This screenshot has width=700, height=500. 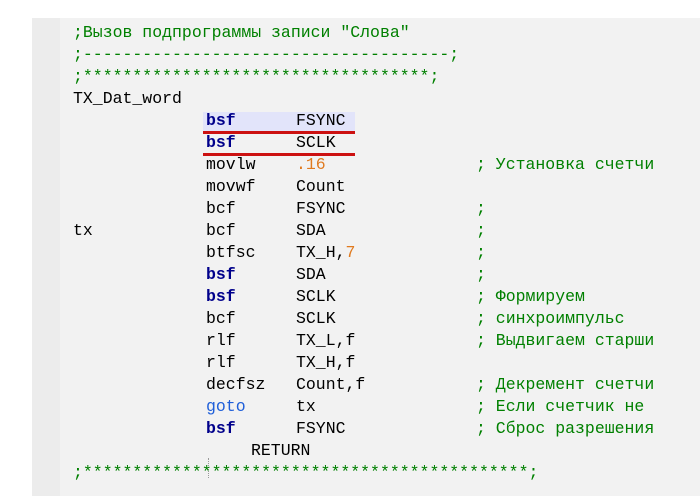 I want to click on instruction-operand: TX_H,f, so click(x=325, y=363).